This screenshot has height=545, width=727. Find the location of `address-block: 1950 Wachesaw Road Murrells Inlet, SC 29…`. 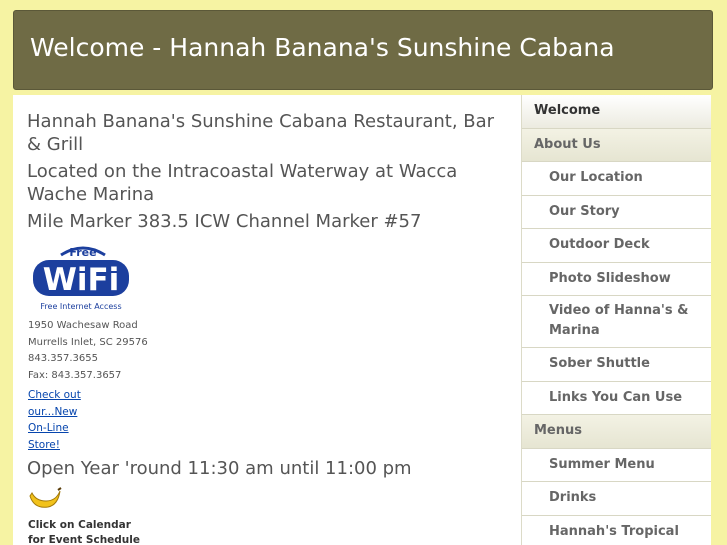

address-block: 1950 Wachesaw Road Murrells Inlet, SC 29… is located at coordinates (88, 351).